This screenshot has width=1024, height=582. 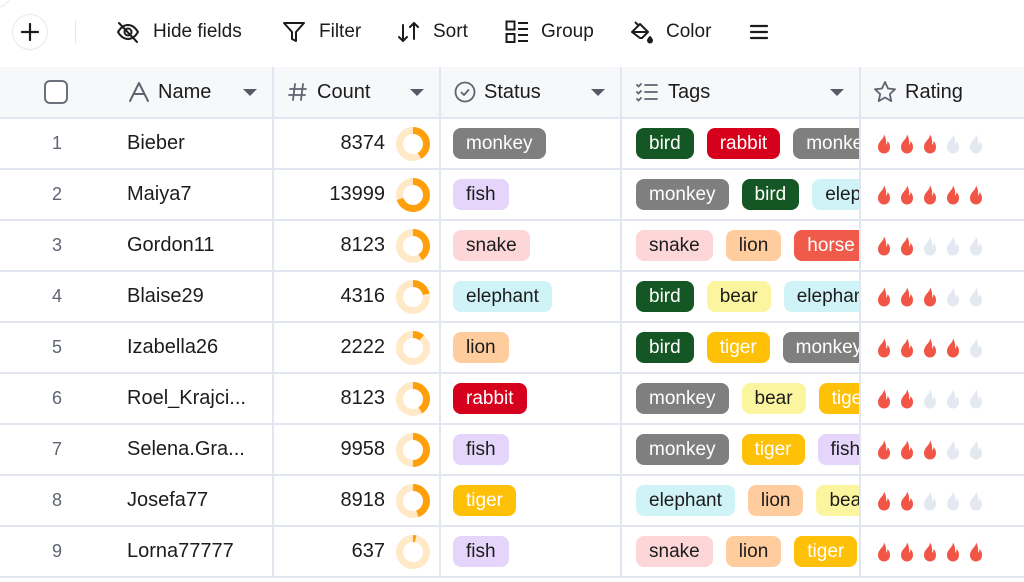 What do you see at coordinates (356, 143) in the screenshot?
I see `count-cell: 8374` at bounding box center [356, 143].